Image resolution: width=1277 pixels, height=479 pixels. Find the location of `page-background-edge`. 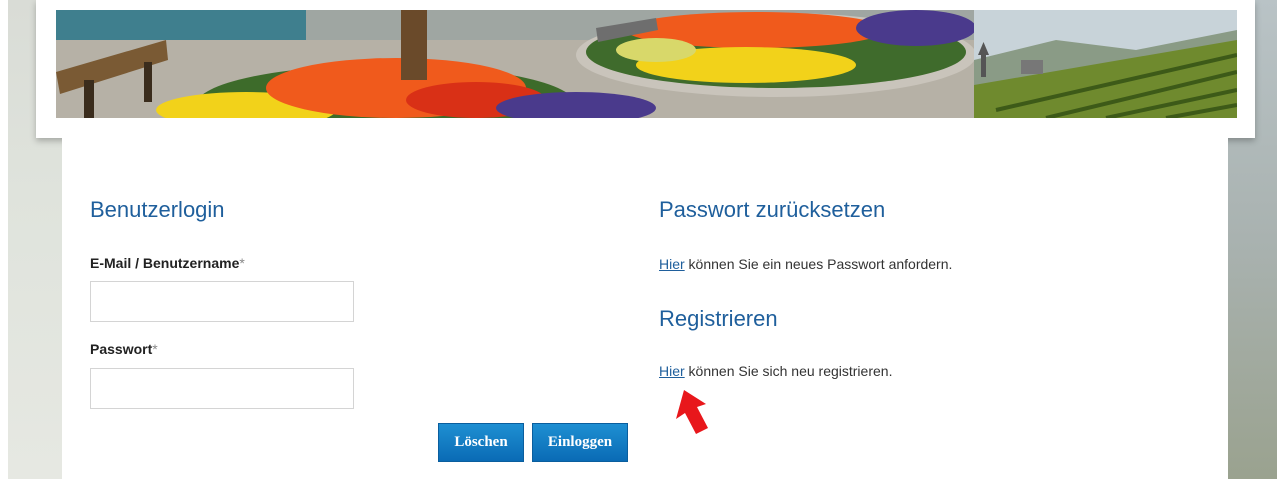

page-background-edge is located at coordinates (4, 239).